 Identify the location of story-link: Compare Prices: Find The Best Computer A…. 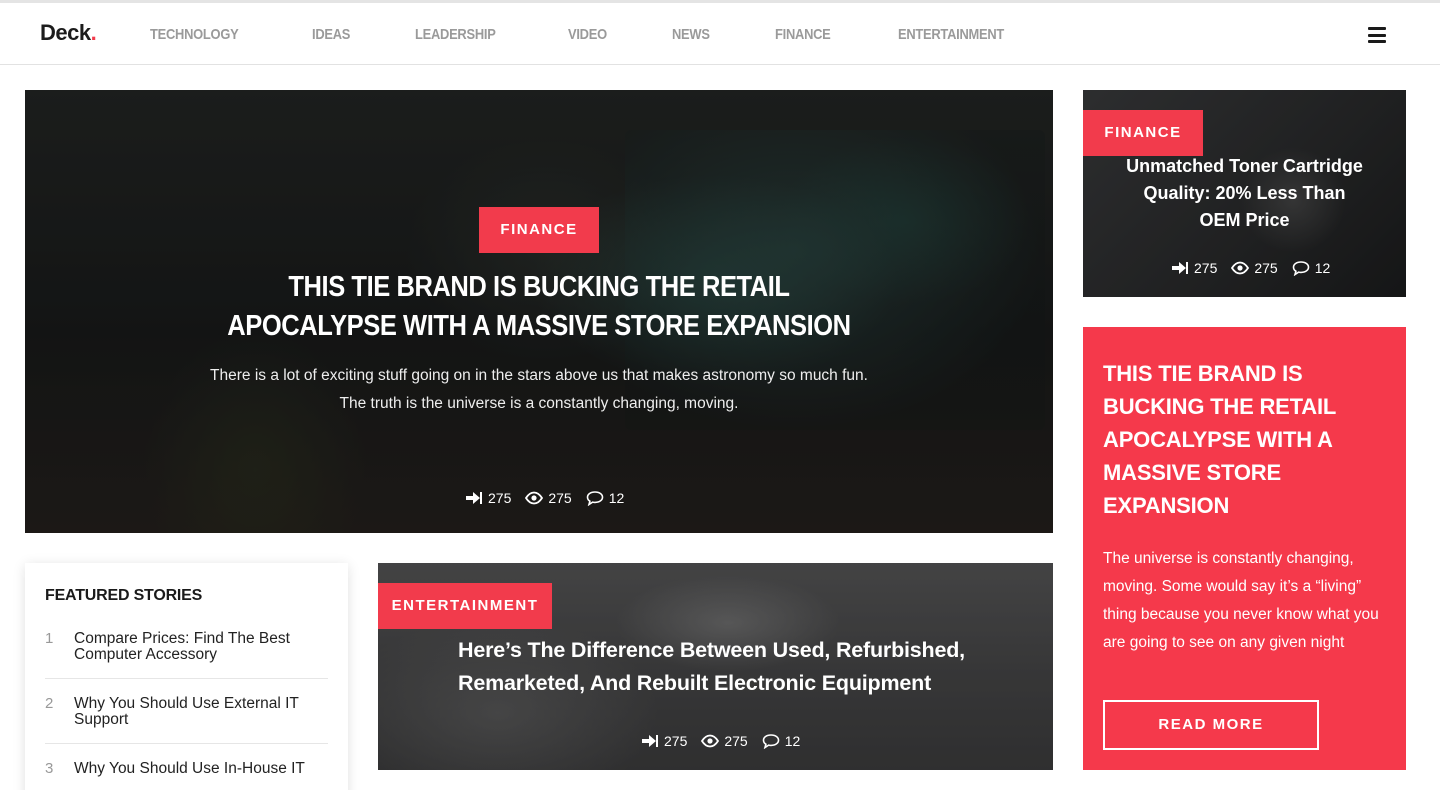
(201, 647).